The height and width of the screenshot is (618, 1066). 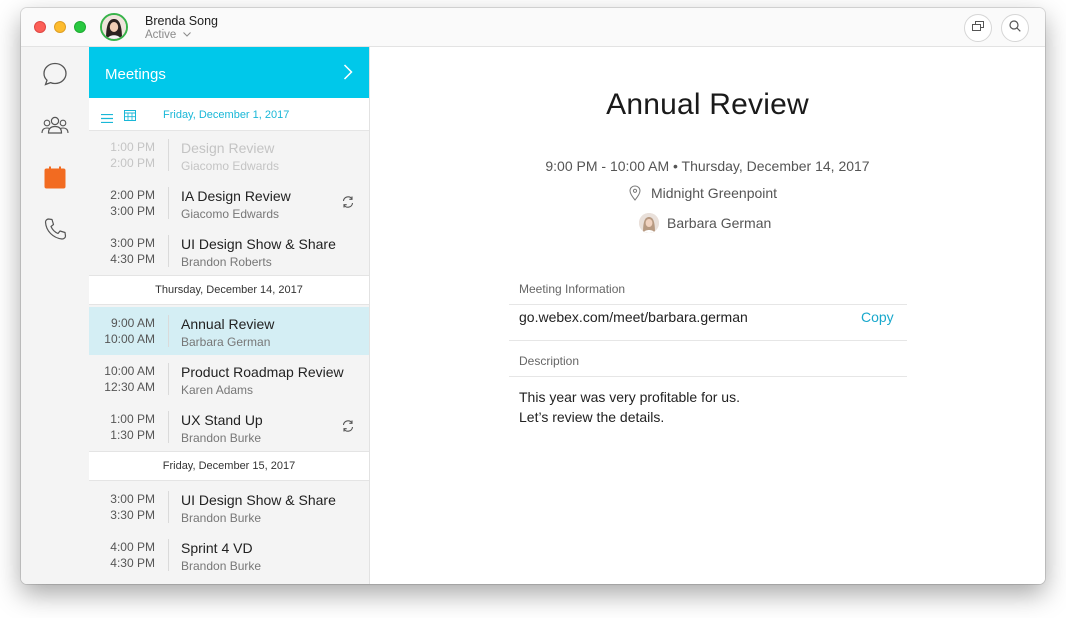 What do you see at coordinates (348, 74) in the screenshot?
I see `chevron-right-icon` at bounding box center [348, 74].